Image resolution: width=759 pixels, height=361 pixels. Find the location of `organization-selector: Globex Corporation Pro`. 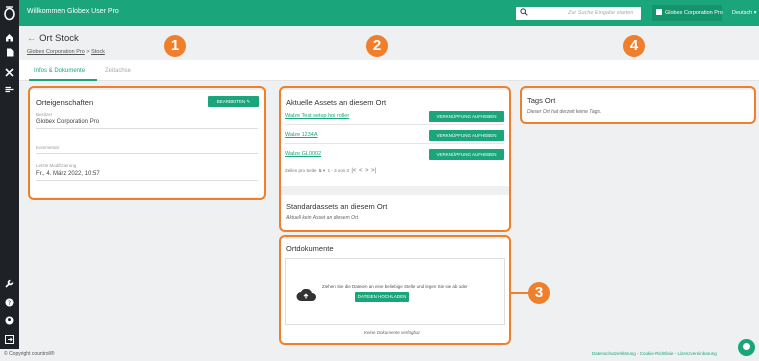

organization-selector: Globex Corporation Pro is located at coordinates (687, 13).